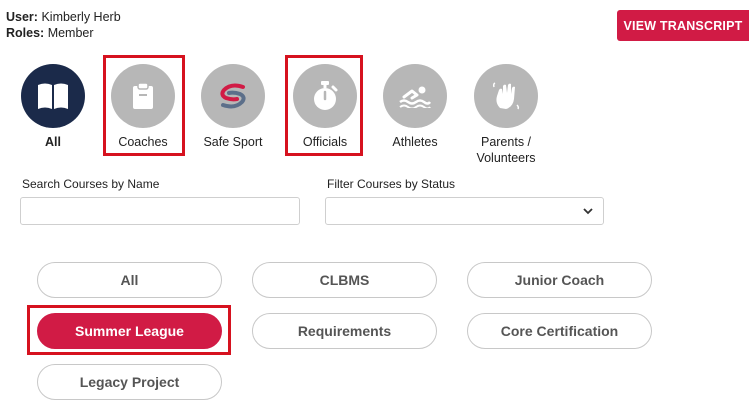 This screenshot has height=400, width=749. I want to click on safe-sport-logo-icon, so click(233, 96).